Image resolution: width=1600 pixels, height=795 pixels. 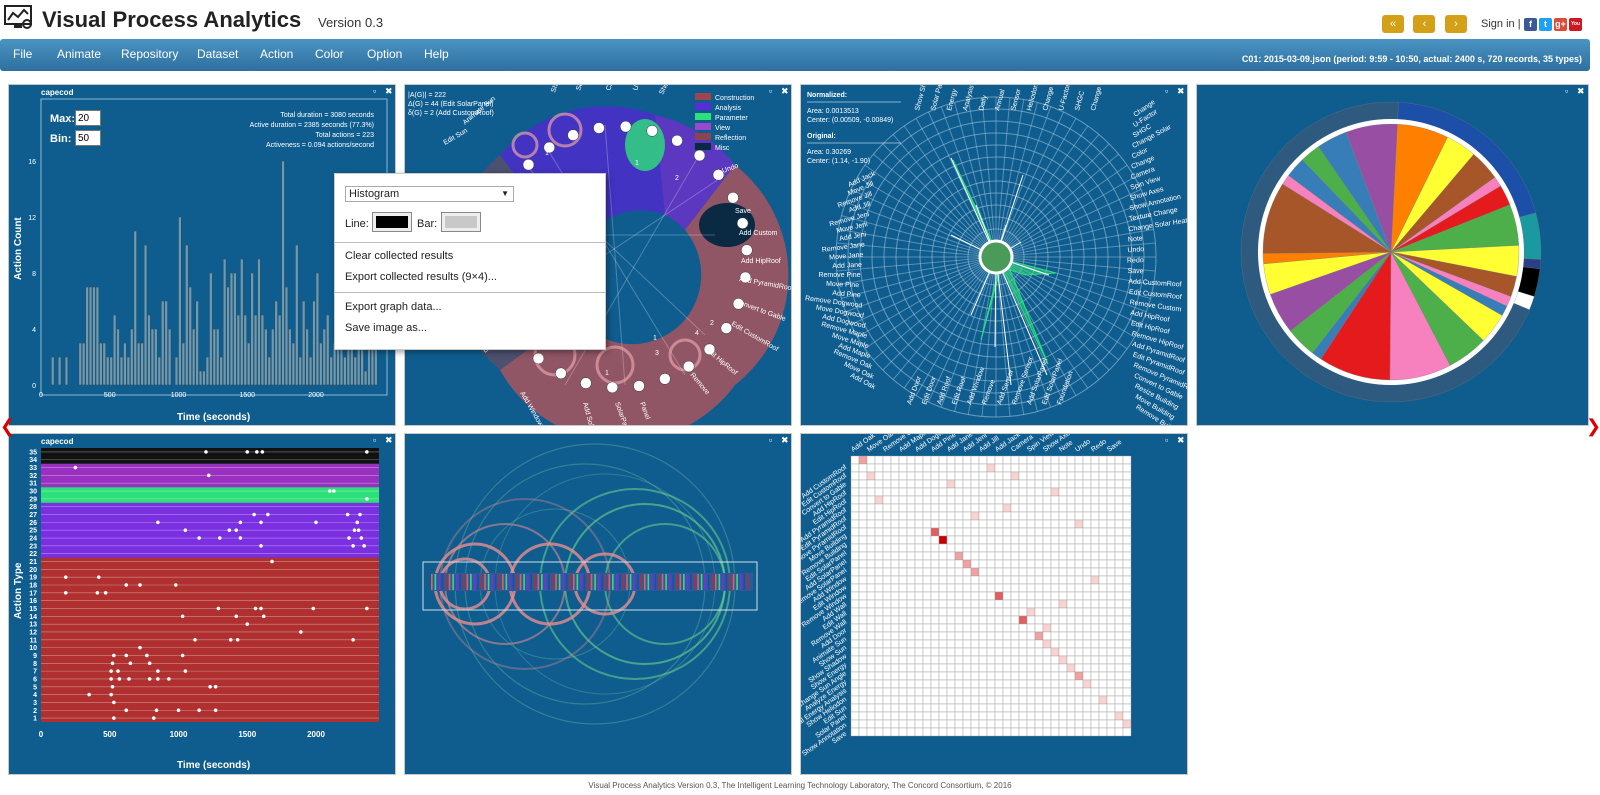 What do you see at coordinates (34, 330) in the screenshot?
I see `y-tick-label: 4` at bounding box center [34, 330].